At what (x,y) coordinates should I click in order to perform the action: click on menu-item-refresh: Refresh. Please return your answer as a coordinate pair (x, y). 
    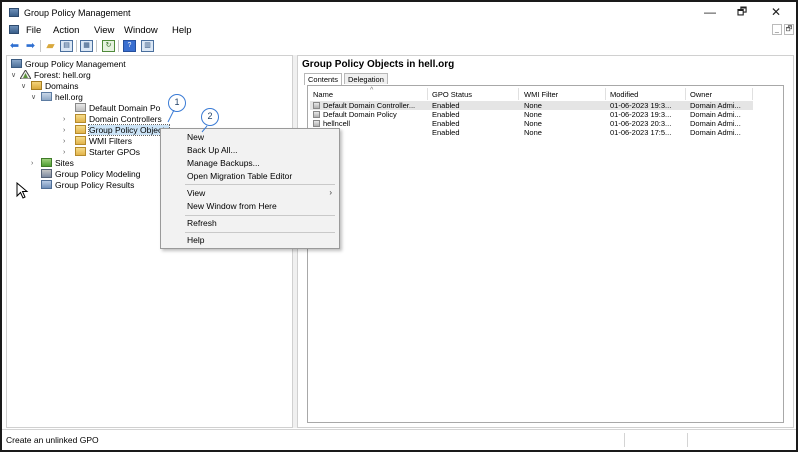
    Looking at the image, I should click on (250, 223).